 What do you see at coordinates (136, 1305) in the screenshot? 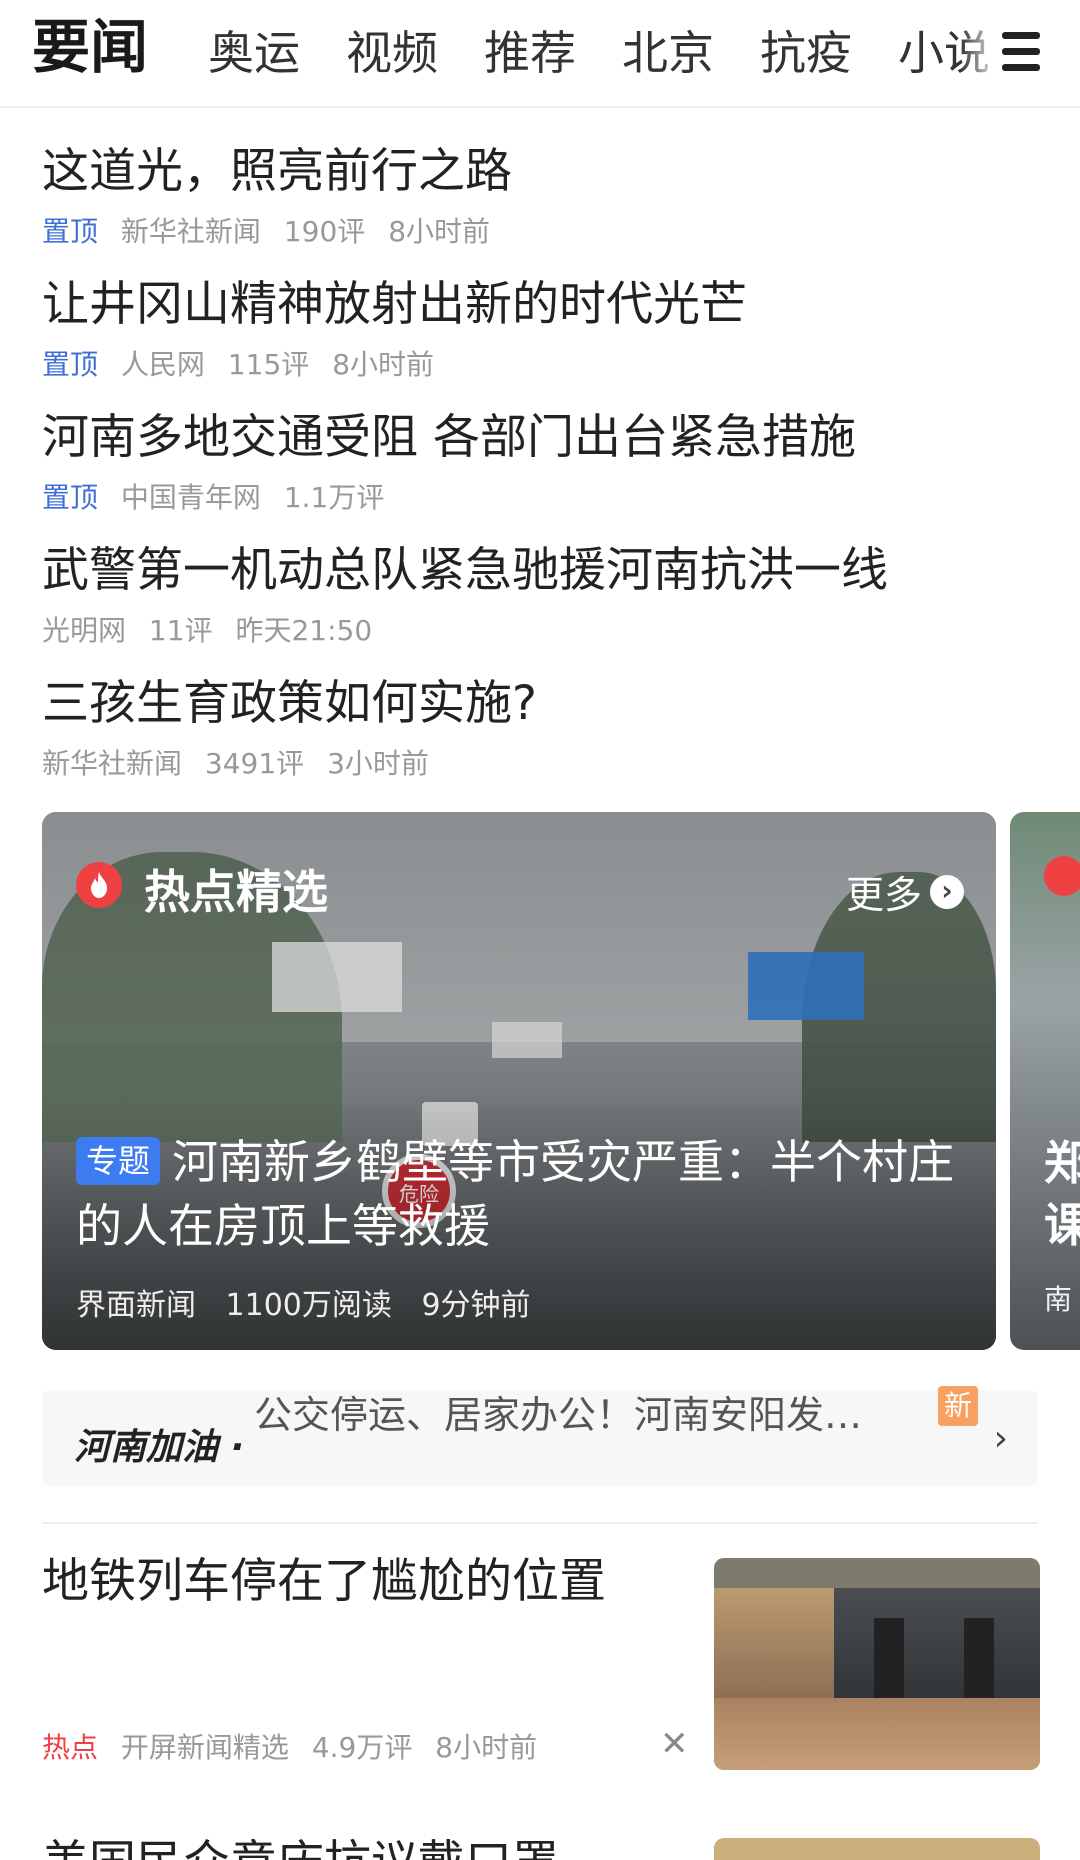
I see `hot-story-source: 界面新闻` at bounding box center [136, 1305].